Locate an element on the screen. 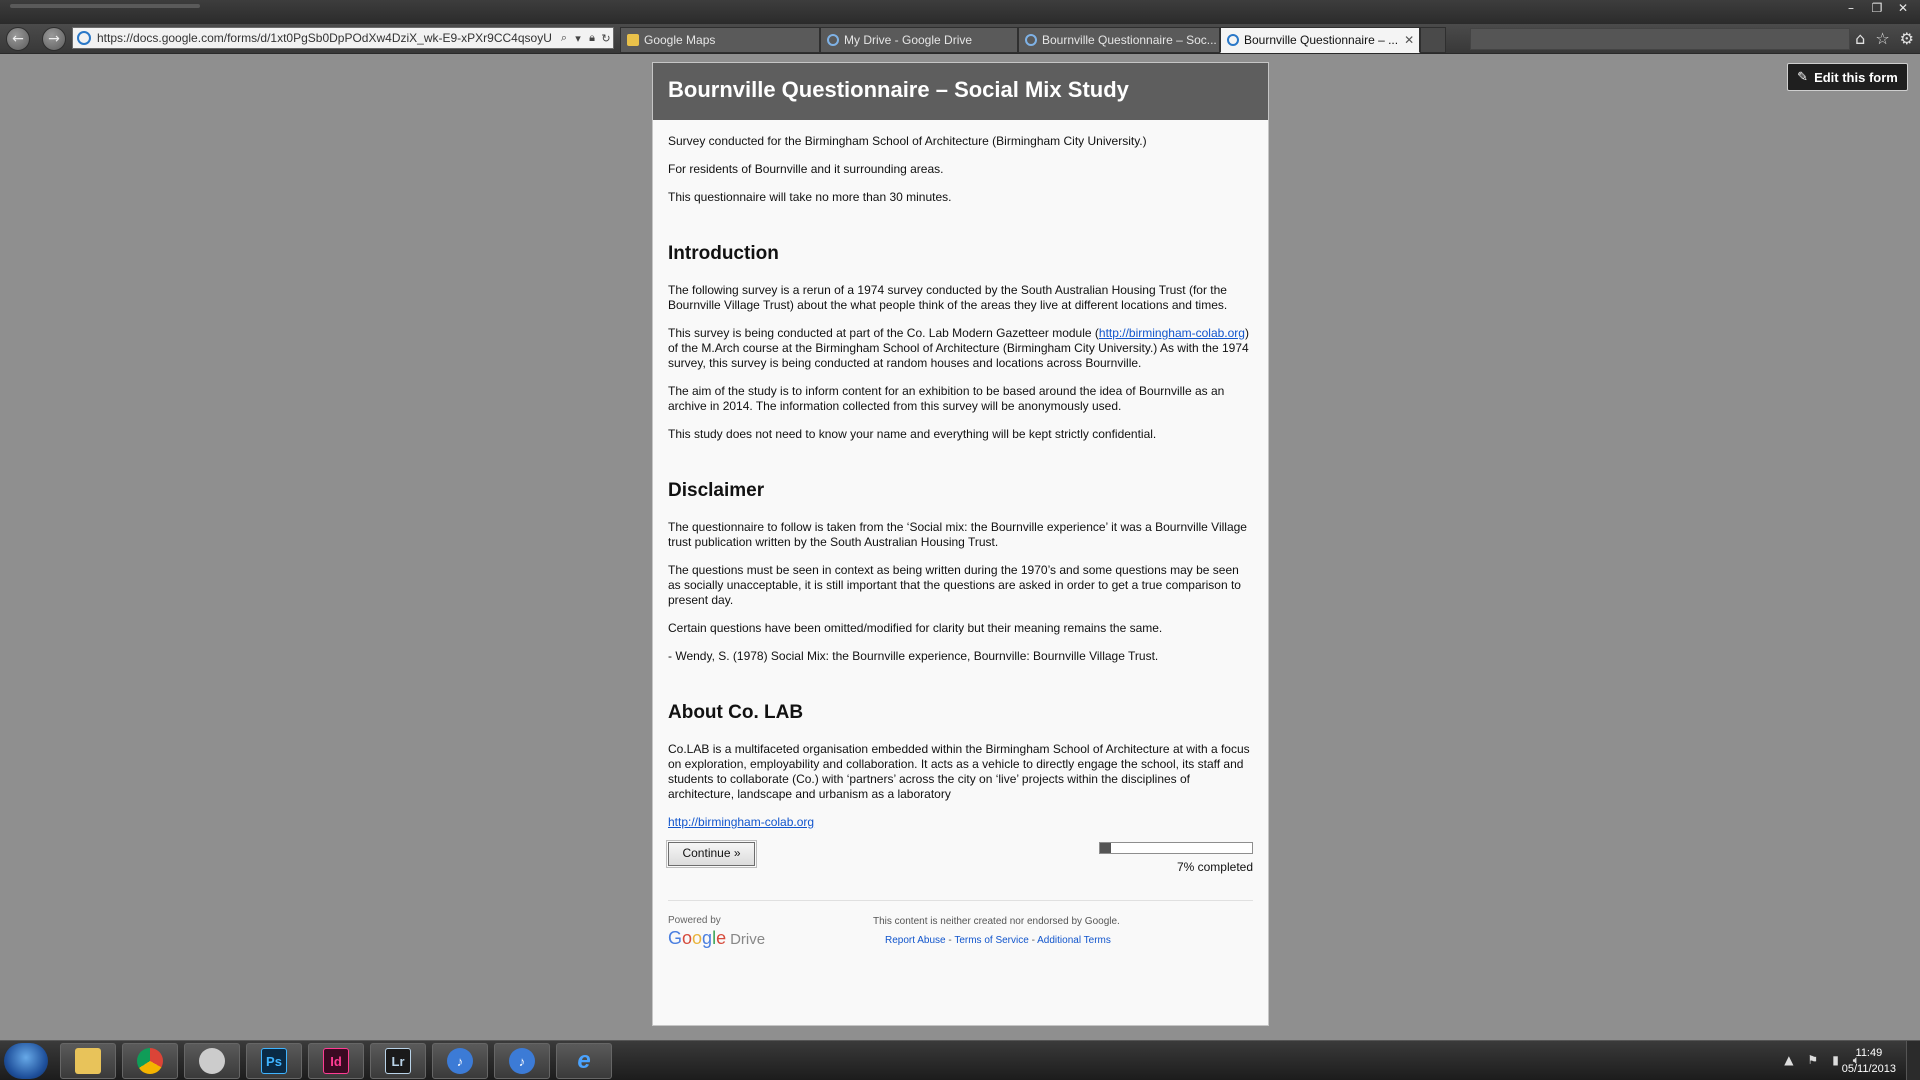 The width and height of the screenshot is (1920, 1080). additional-terms-link: Additional Terms is located at coordinates (1074, 940).